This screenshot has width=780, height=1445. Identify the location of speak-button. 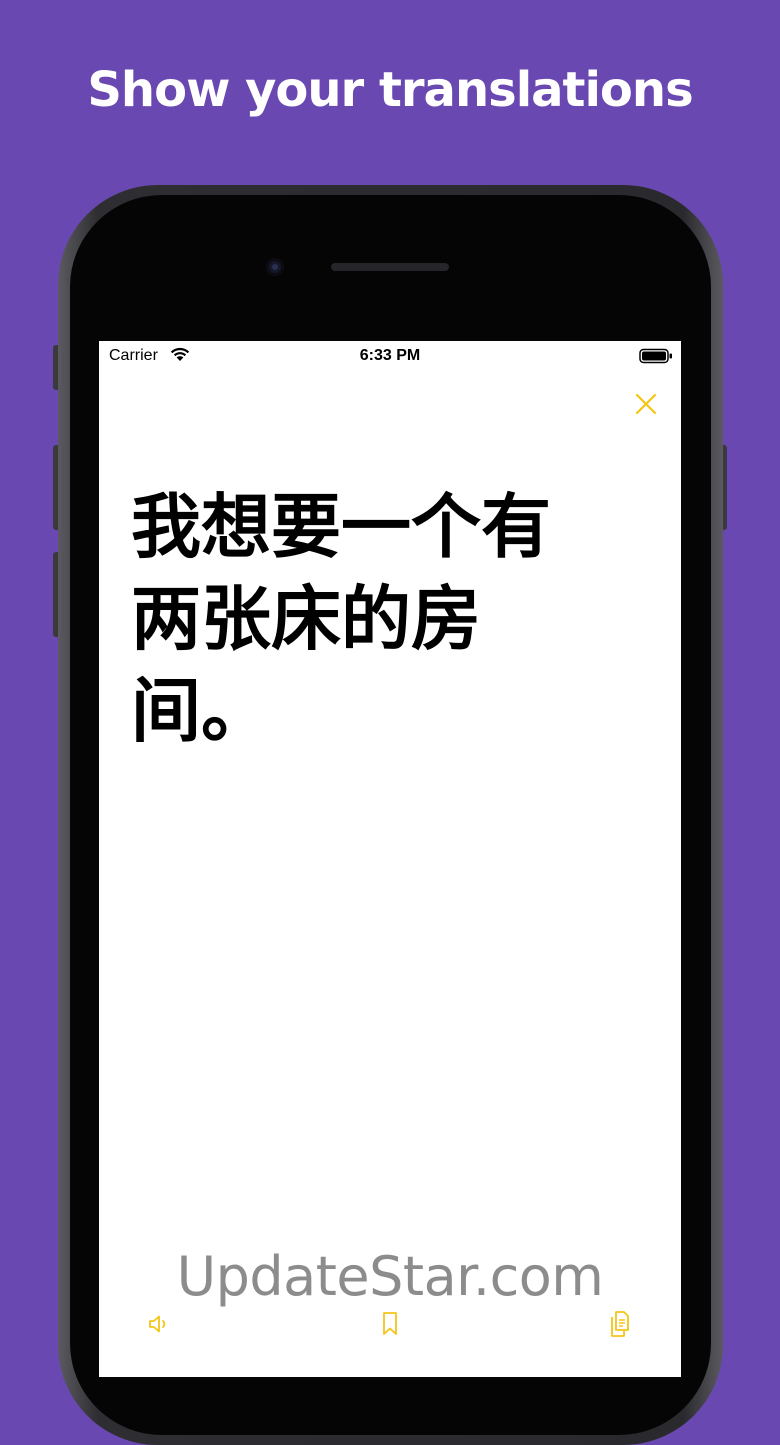
(159, 1324).